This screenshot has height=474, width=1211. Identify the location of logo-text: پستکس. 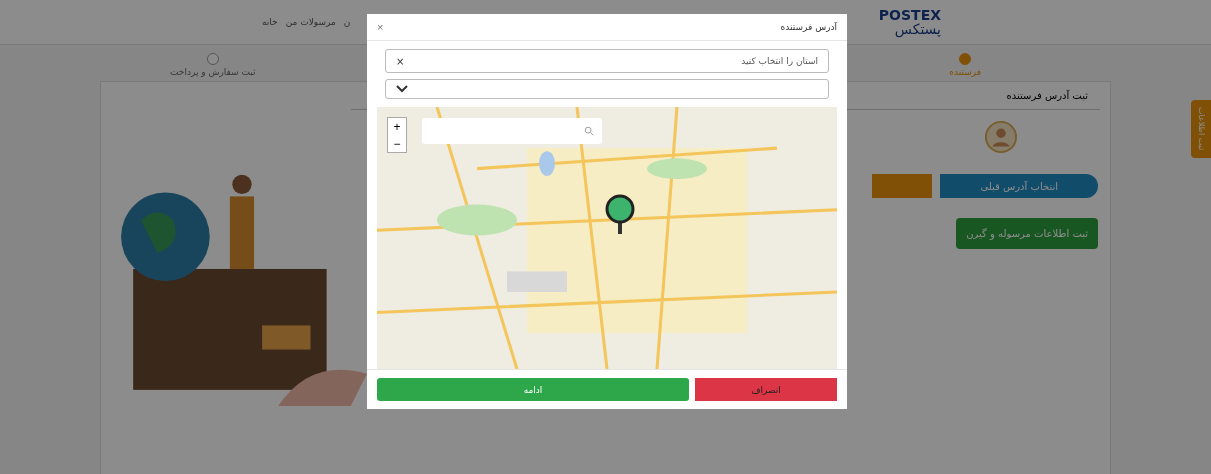
(917, 29).